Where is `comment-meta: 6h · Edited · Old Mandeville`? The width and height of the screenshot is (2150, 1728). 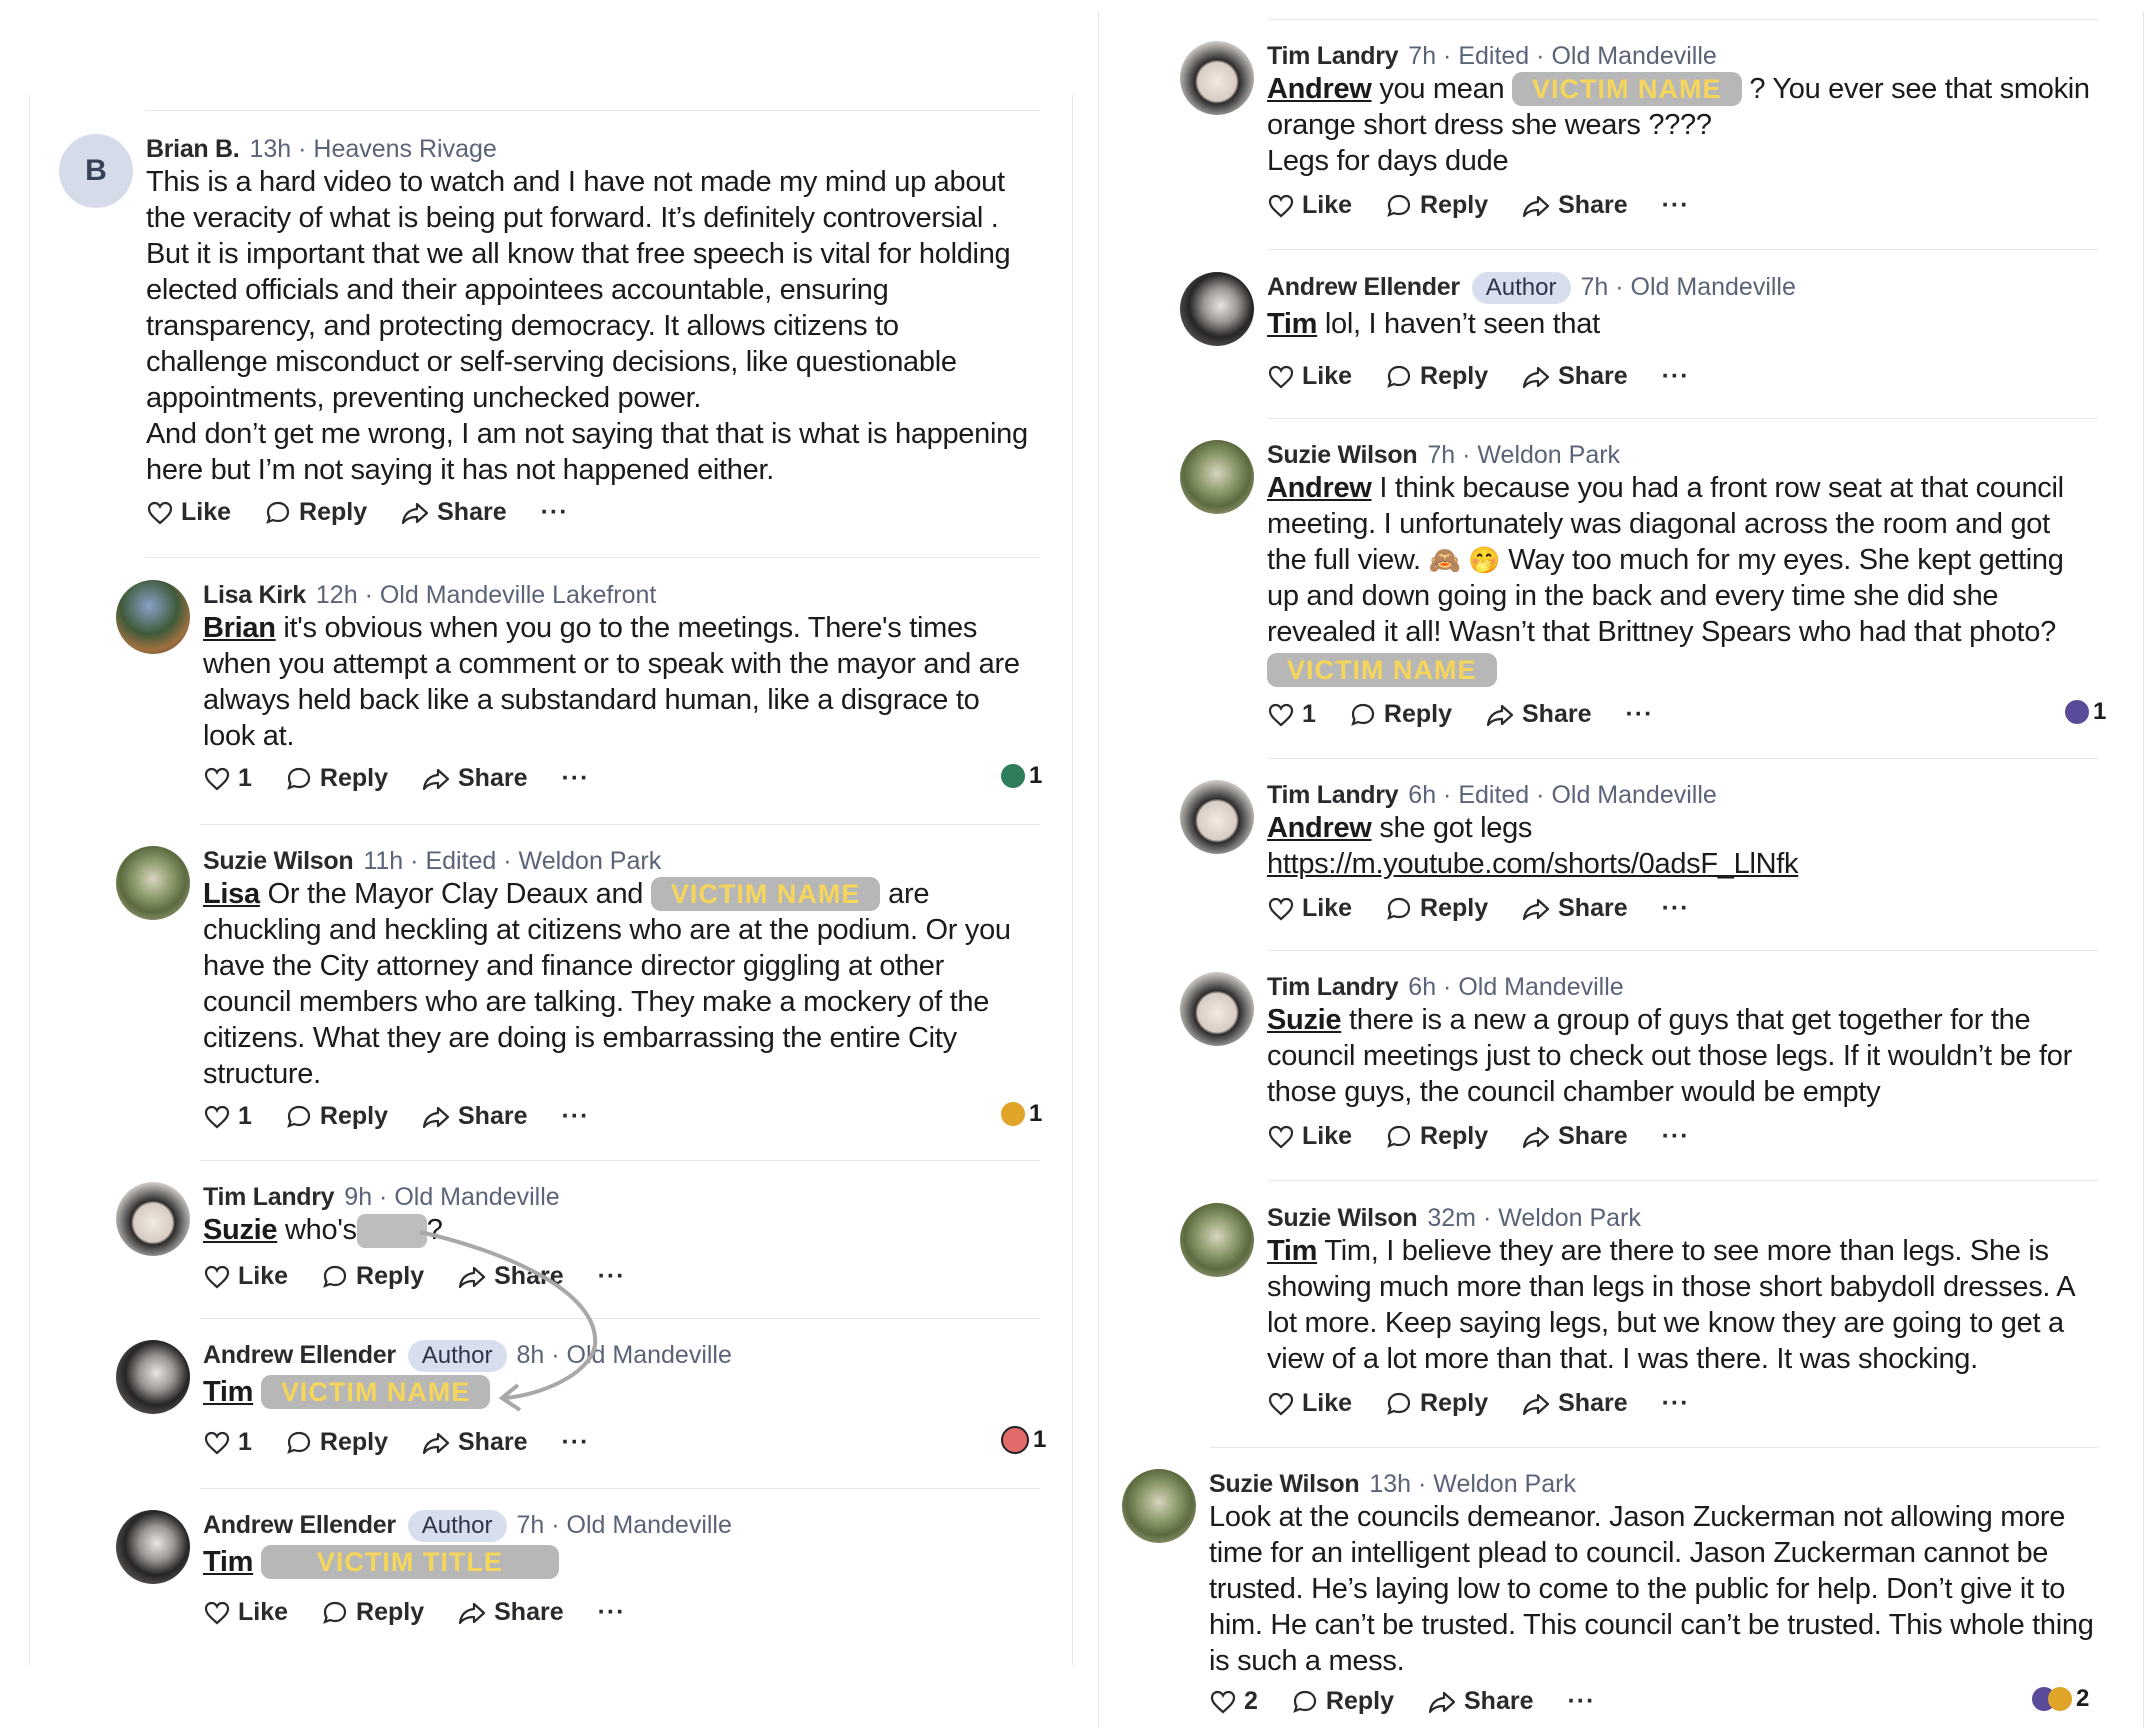
comment-meta: 6h · Edited · Old Mandeville is located at coordinates (1562, 795).